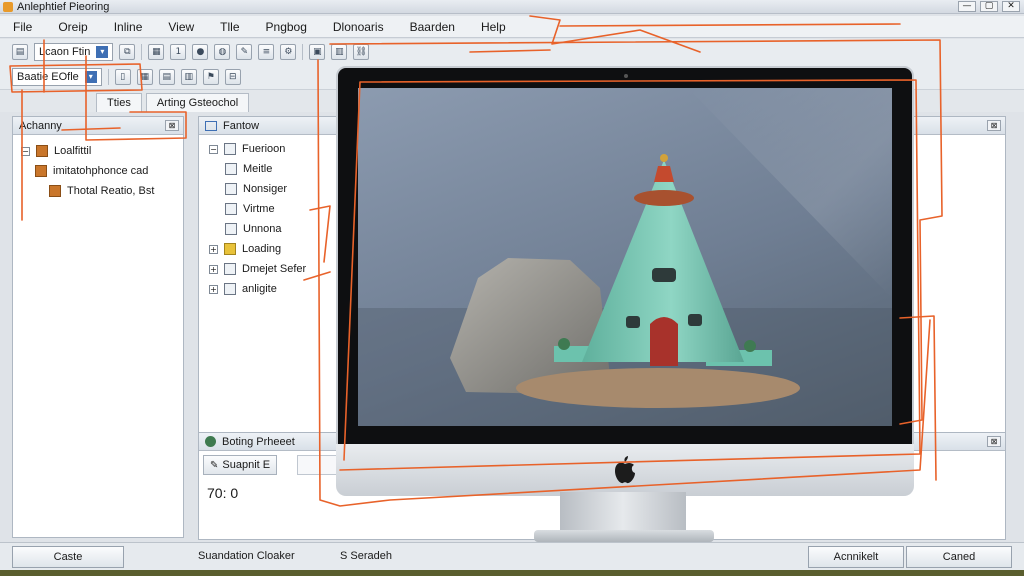 The height and width of the screenshot is (576, 1024). What do you see at coordinates (493, 27) in the screenshot?
I see `menu-help: Help` at bounding box center [493, 27].